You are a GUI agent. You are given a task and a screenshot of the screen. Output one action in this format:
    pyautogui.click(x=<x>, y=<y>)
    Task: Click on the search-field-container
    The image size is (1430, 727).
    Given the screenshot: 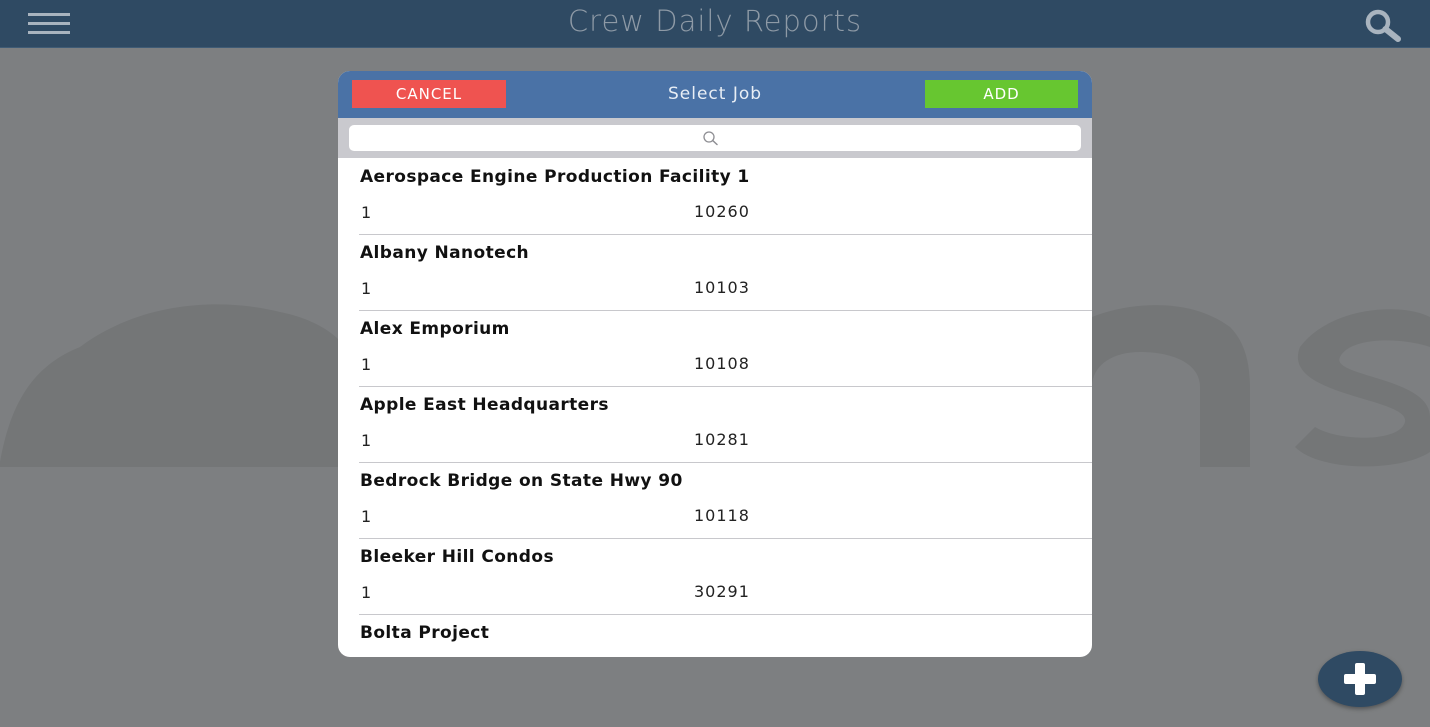 What is the action you would take?
    pyautogui.click(x=715, y=138)
    